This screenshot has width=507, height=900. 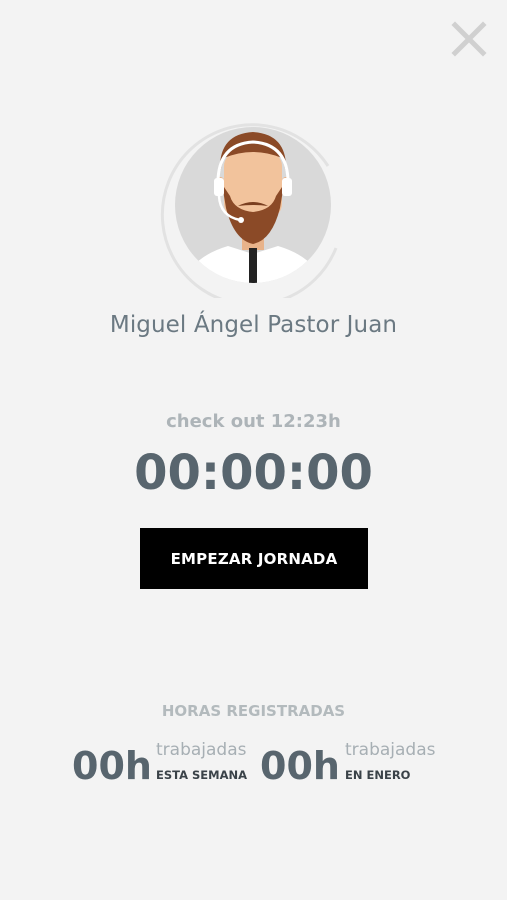 I want to click on close-button, so click(x=469, y=39).